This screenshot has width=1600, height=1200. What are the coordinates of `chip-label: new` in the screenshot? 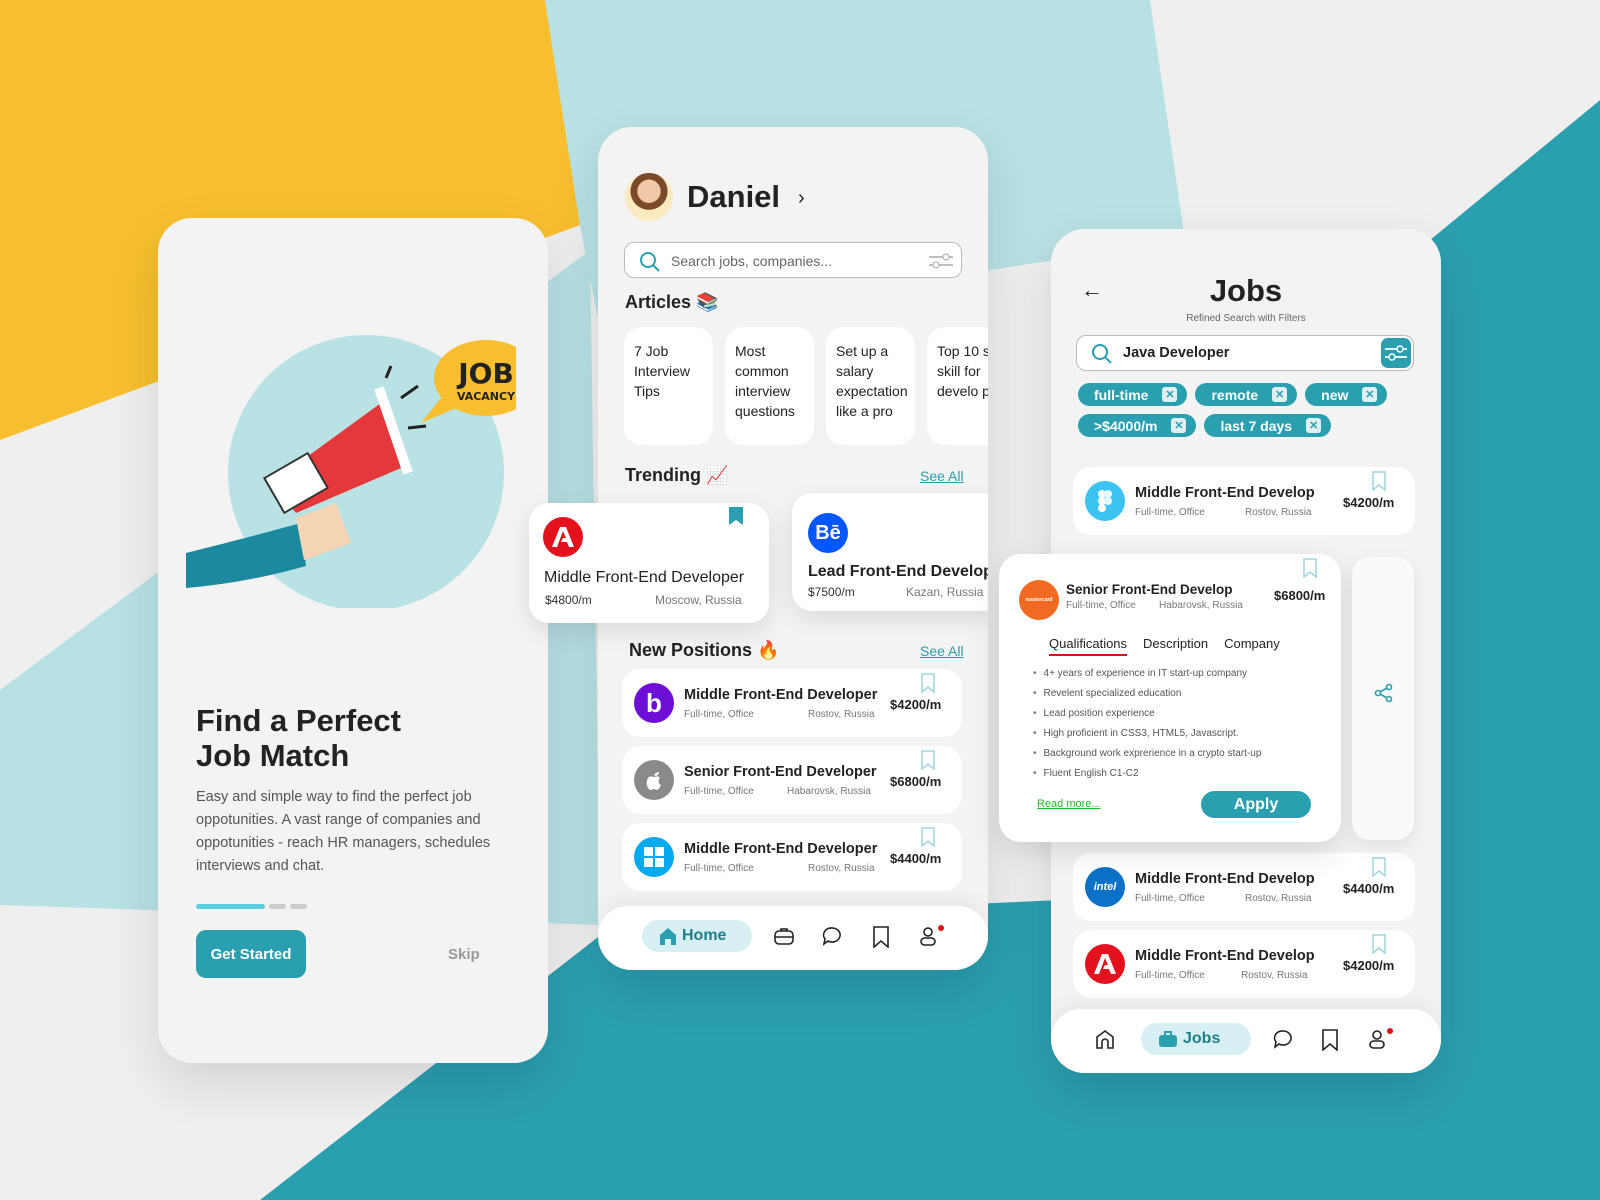 It's located at (1335, 394).